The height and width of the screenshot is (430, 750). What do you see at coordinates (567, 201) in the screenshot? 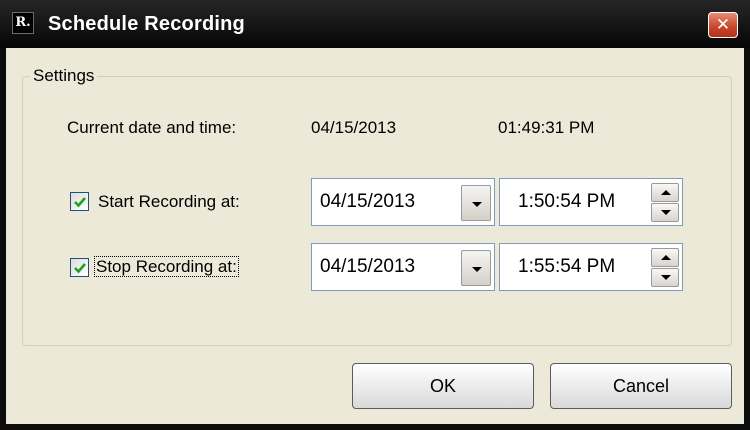
I see `start-time-value: 1:50:54 PM` at bounding box center [567, 201].